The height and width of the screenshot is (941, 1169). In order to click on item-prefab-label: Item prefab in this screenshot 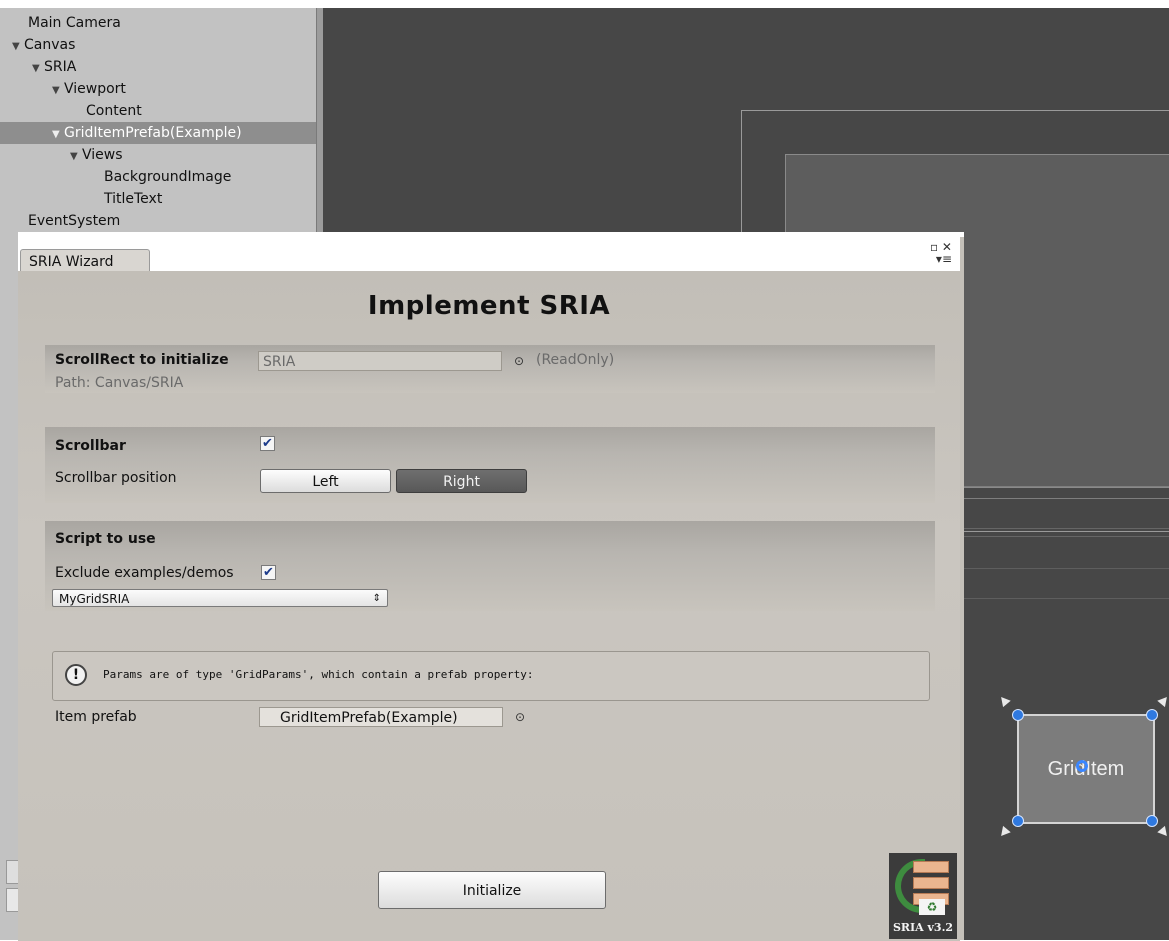, I will do `click(96, 717)`.